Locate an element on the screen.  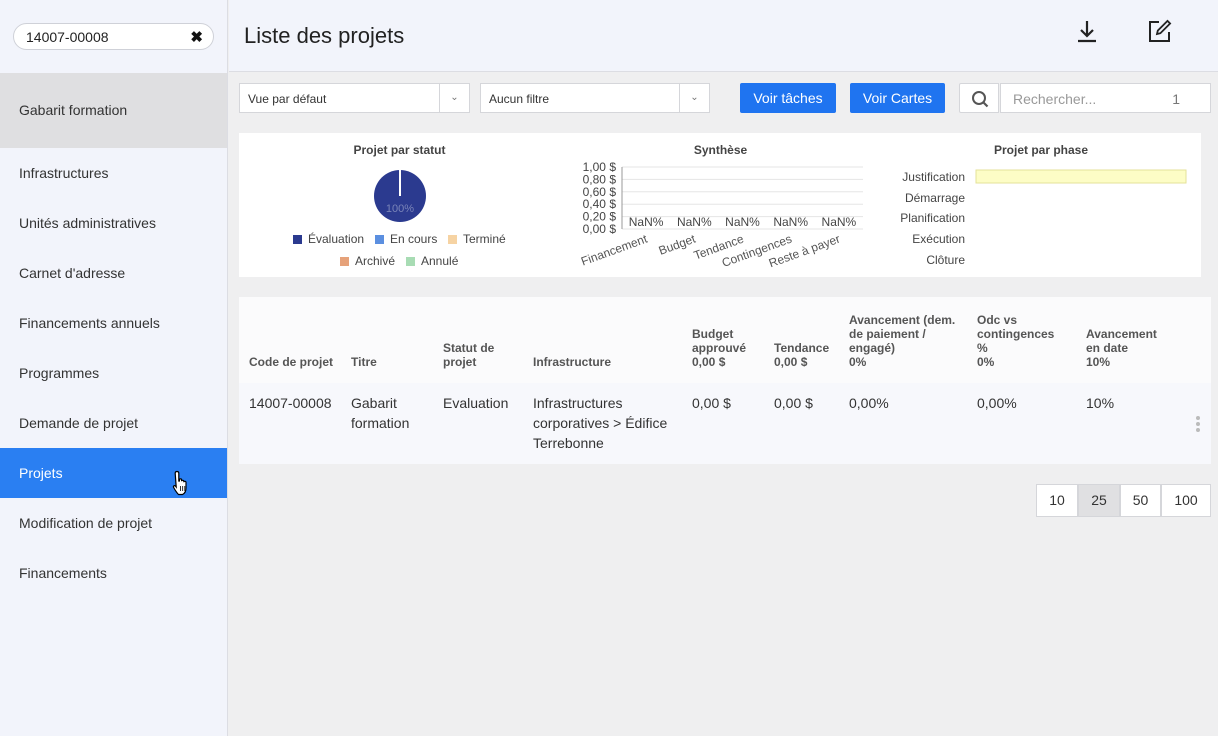
cell-statut: Evaluation is located at coordinates (476, 403).